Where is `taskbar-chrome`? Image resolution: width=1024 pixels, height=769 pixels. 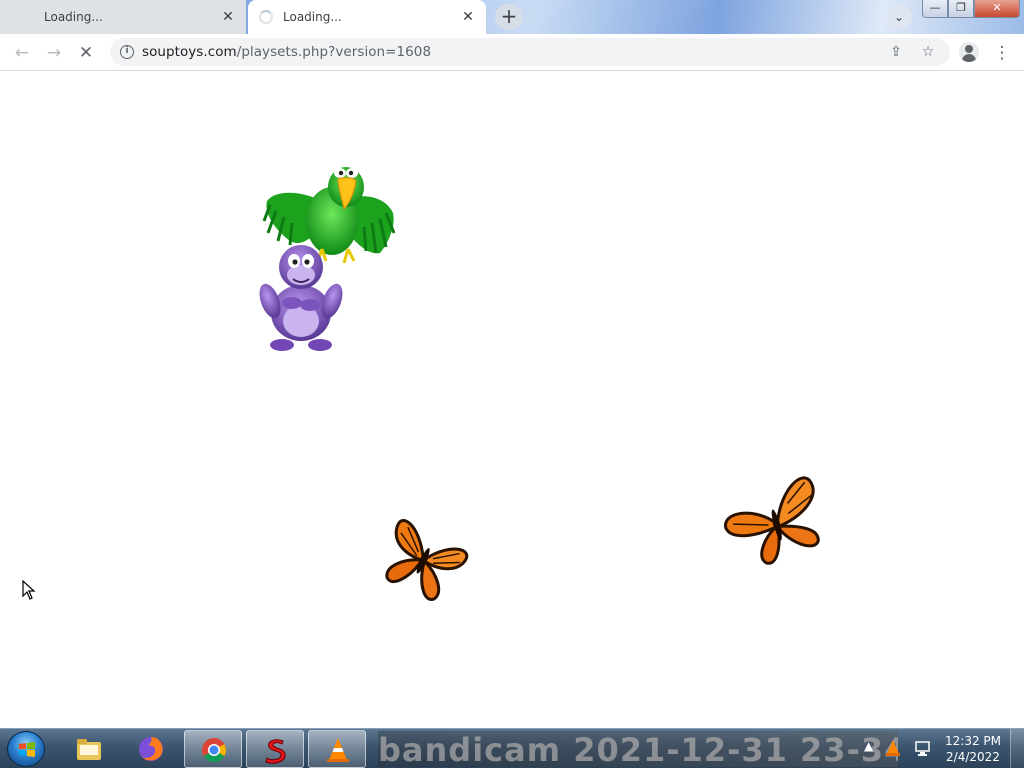 taskbar-chrome is located at coordinates (213, 749).